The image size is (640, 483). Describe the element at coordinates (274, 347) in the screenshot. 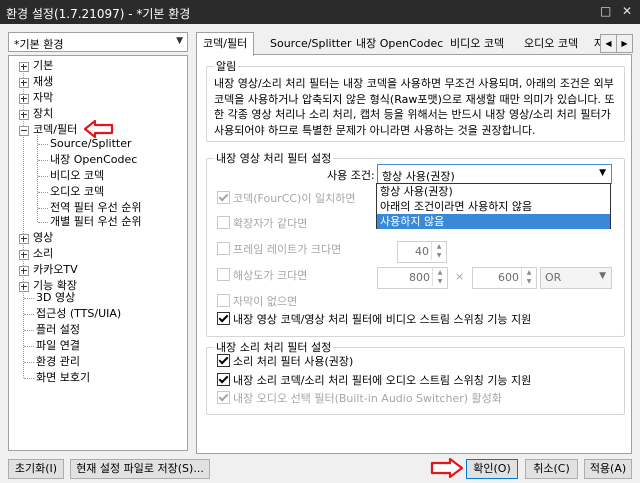

I see `audio-filter-legend: 내장 소리 처리 필터 설정` at that location.